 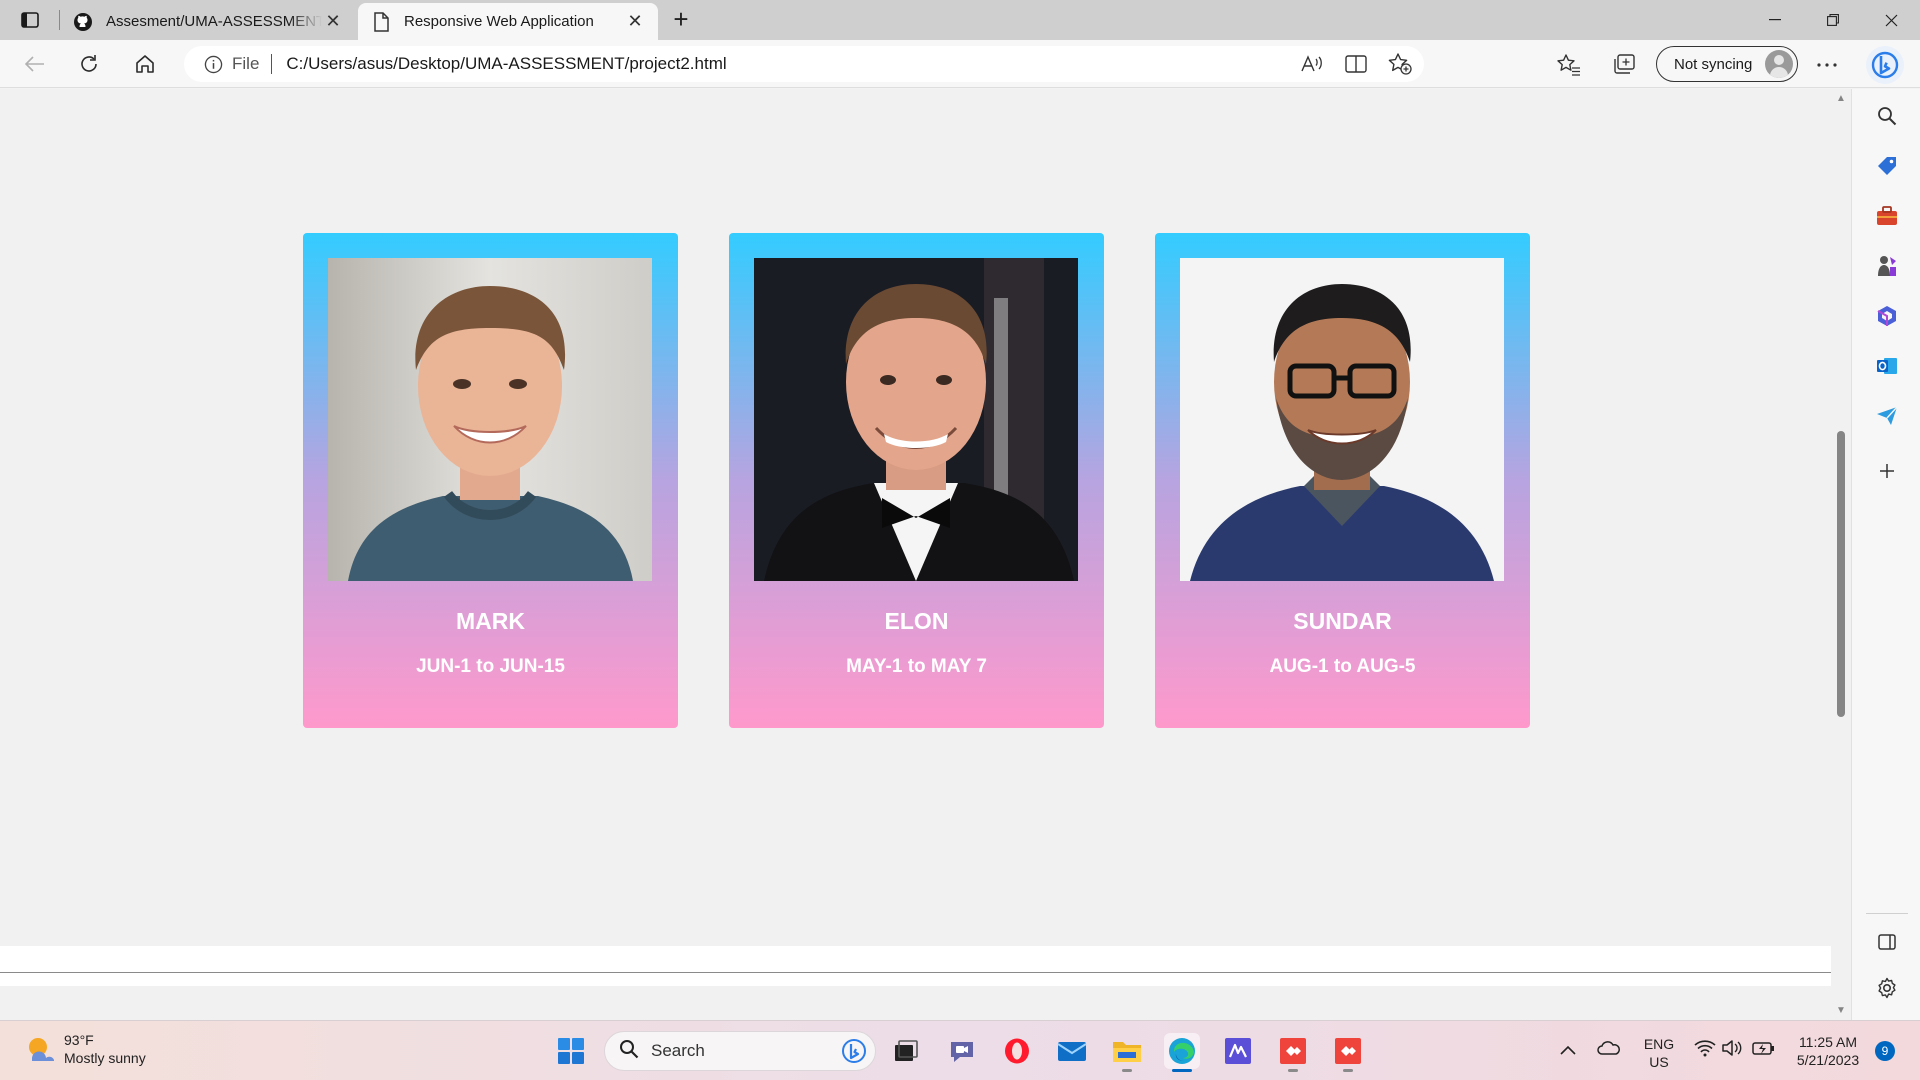 What do you see at coordinates (1713, 64) in the screenshot?
I see `sync-status-label: Not syncing` at bounding box center [1713, 64].